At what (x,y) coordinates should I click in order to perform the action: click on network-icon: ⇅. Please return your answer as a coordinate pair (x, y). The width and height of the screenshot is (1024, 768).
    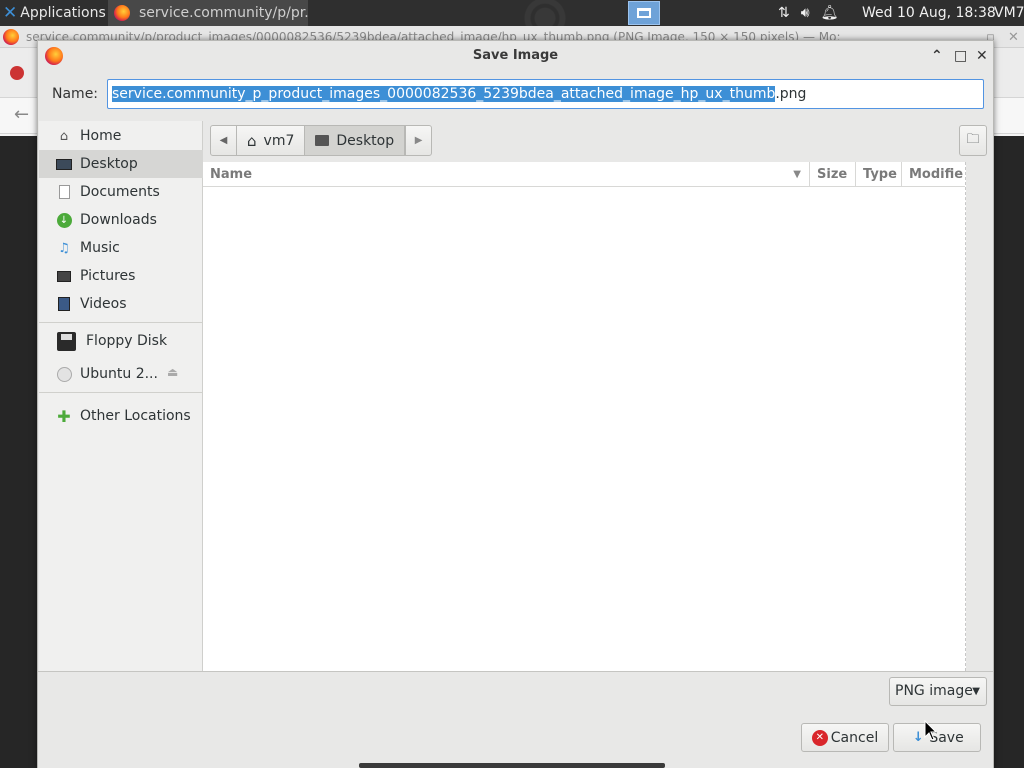
    Looking at the image, I should click on (784, 13).